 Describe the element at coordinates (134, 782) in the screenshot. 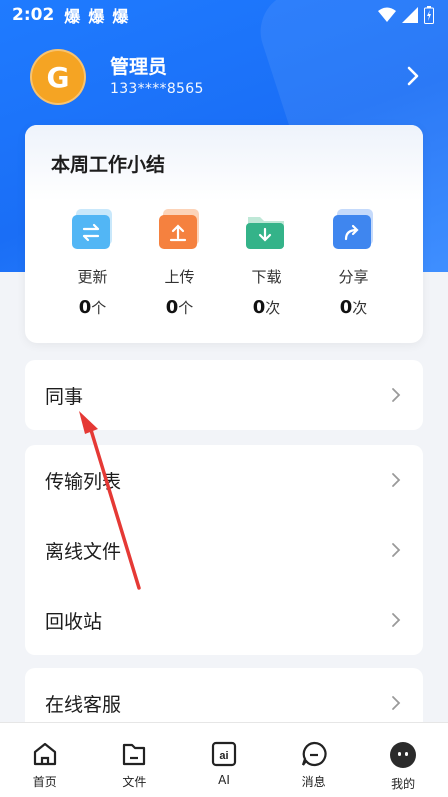

I see `tab-label: 文件` at that location.